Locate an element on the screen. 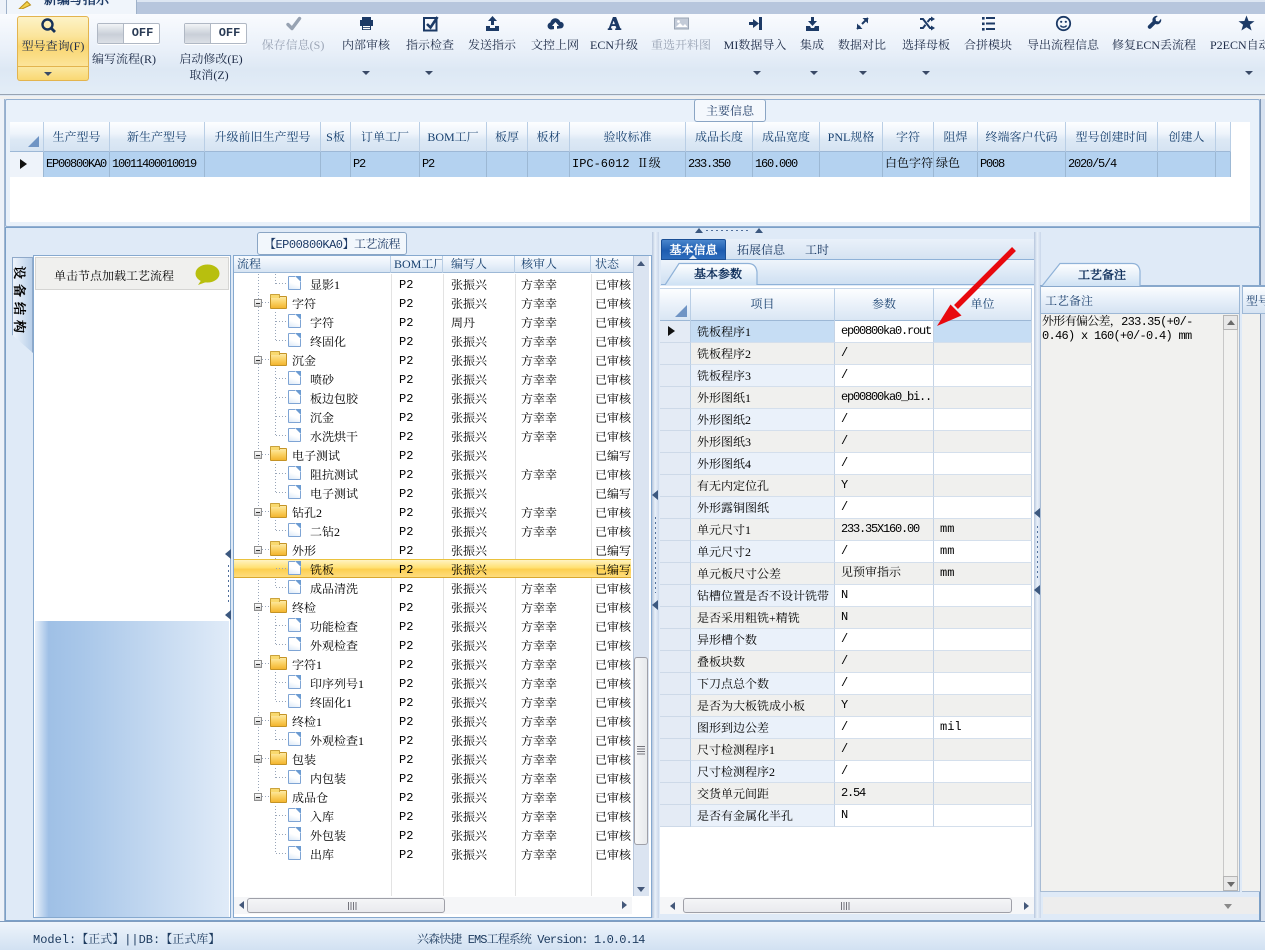 The image size is (1265, 950). svg-text: A is located at coordinates (614, 23).